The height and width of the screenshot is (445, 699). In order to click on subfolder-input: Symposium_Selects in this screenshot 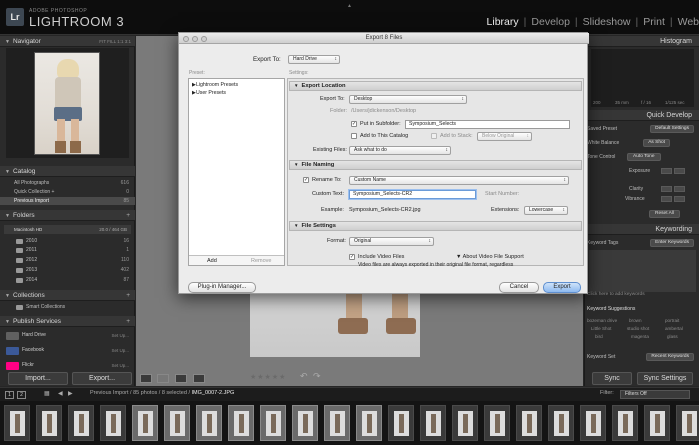, I will do `click(487, 124)`.